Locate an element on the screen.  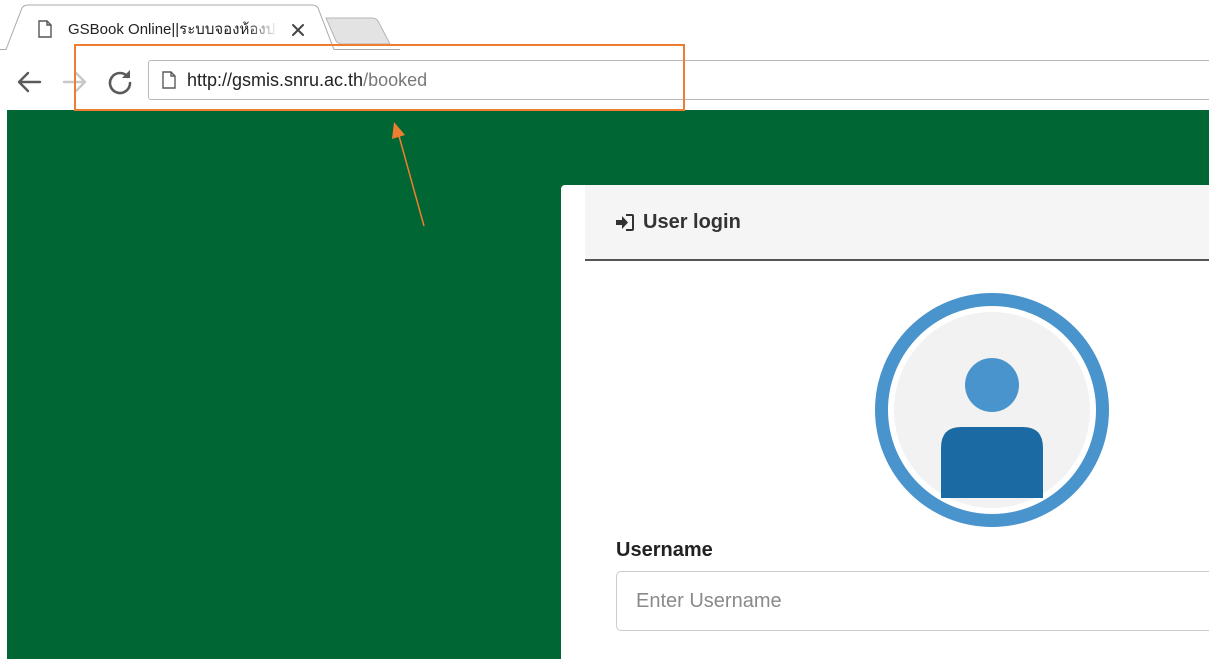
tab-strip: GSBook Online||ระบบจองห้องประชุม is located at coordinates (604, 25).